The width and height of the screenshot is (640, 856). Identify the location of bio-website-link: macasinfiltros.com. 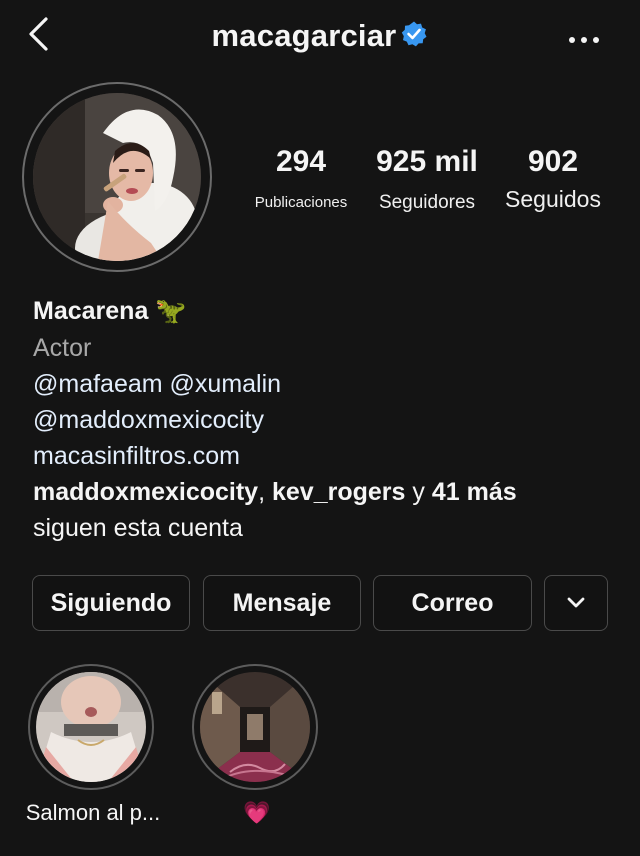
(136, 456).